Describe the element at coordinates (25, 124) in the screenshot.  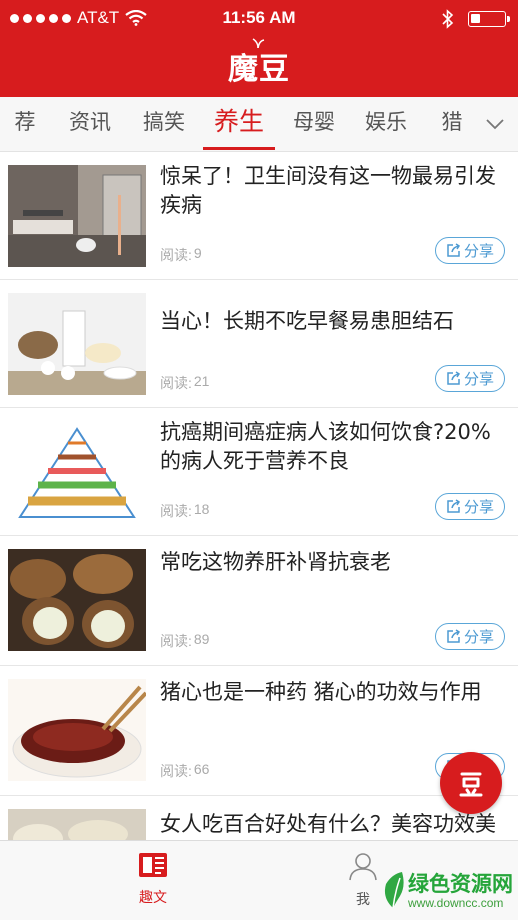
I see `tab-recommend: 荐` at that location.